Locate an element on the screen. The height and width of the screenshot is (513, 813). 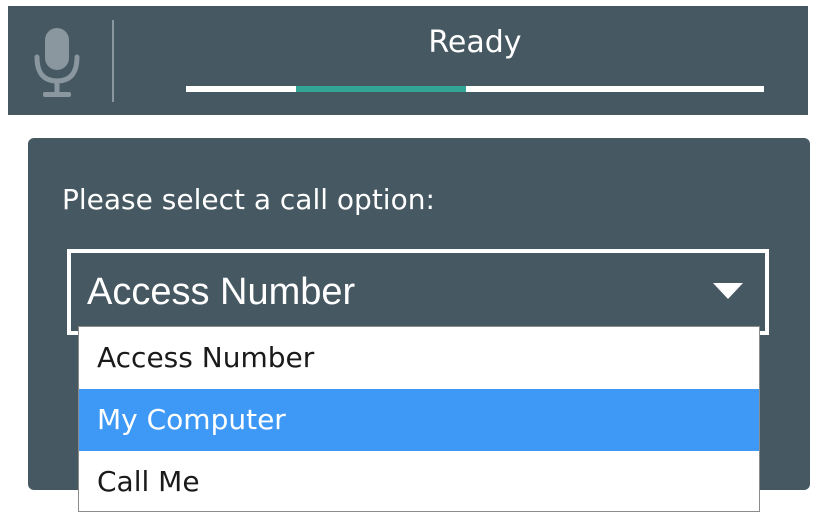
option-access-number: Access Number is located at coordinates (419, 358).